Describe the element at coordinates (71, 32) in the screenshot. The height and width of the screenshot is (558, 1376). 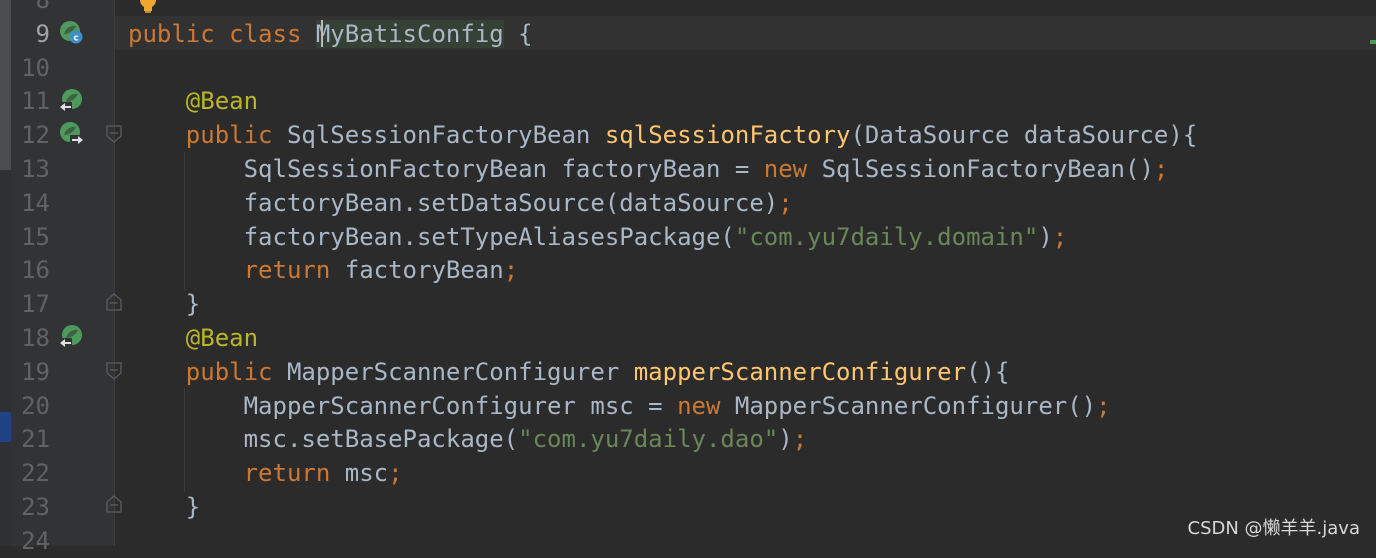
I see `spring-config-icon: c` at that location.